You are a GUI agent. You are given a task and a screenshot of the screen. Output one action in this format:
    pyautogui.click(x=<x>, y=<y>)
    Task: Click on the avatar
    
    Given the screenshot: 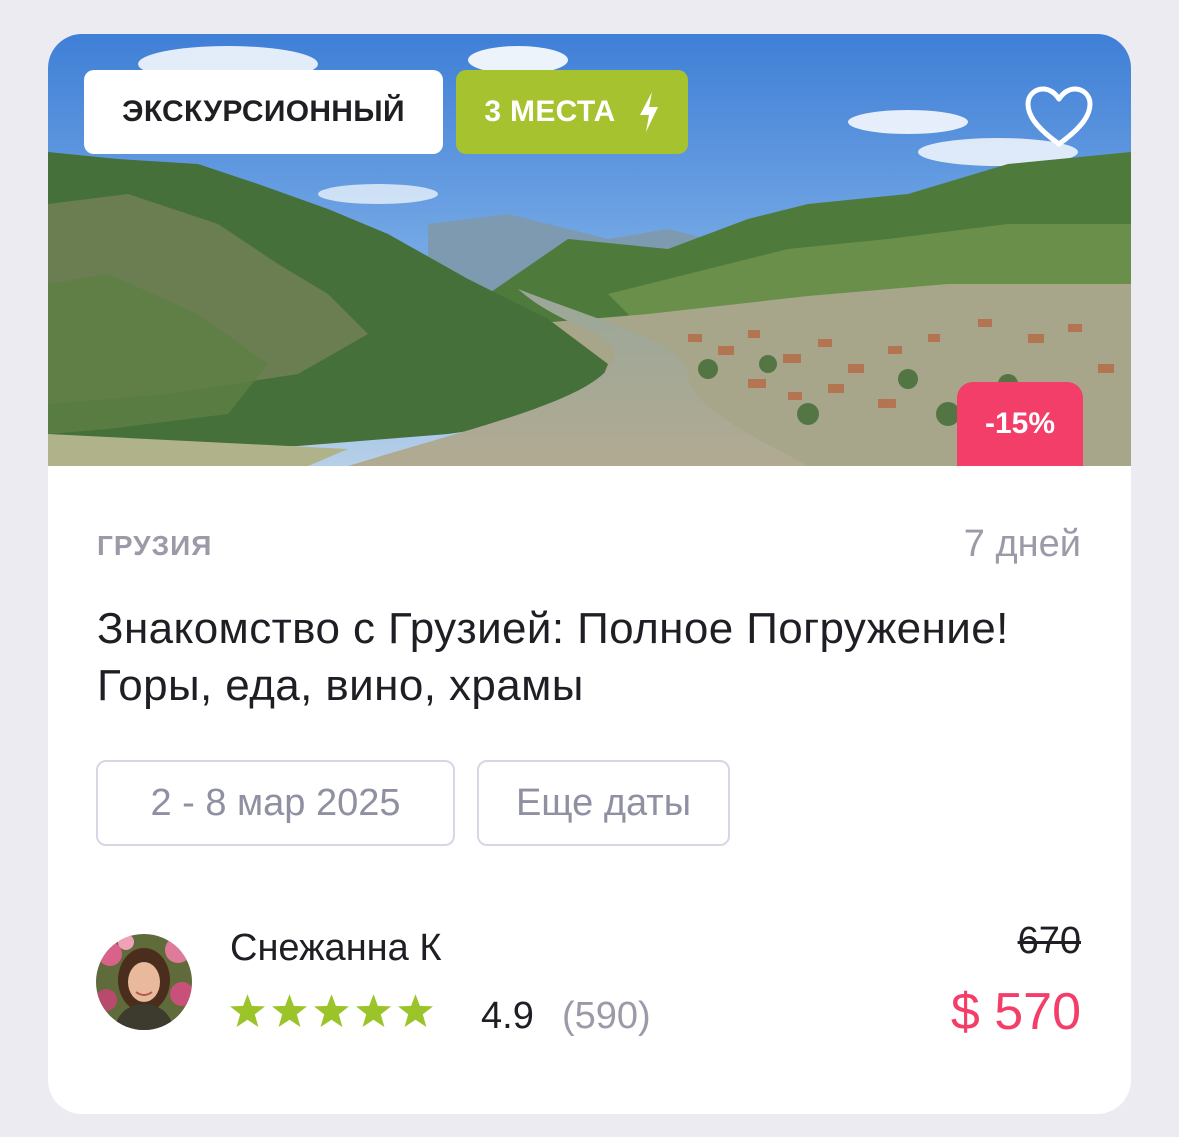 What is the action you would take?
    pyautogui.click(x=144, y=982)
    